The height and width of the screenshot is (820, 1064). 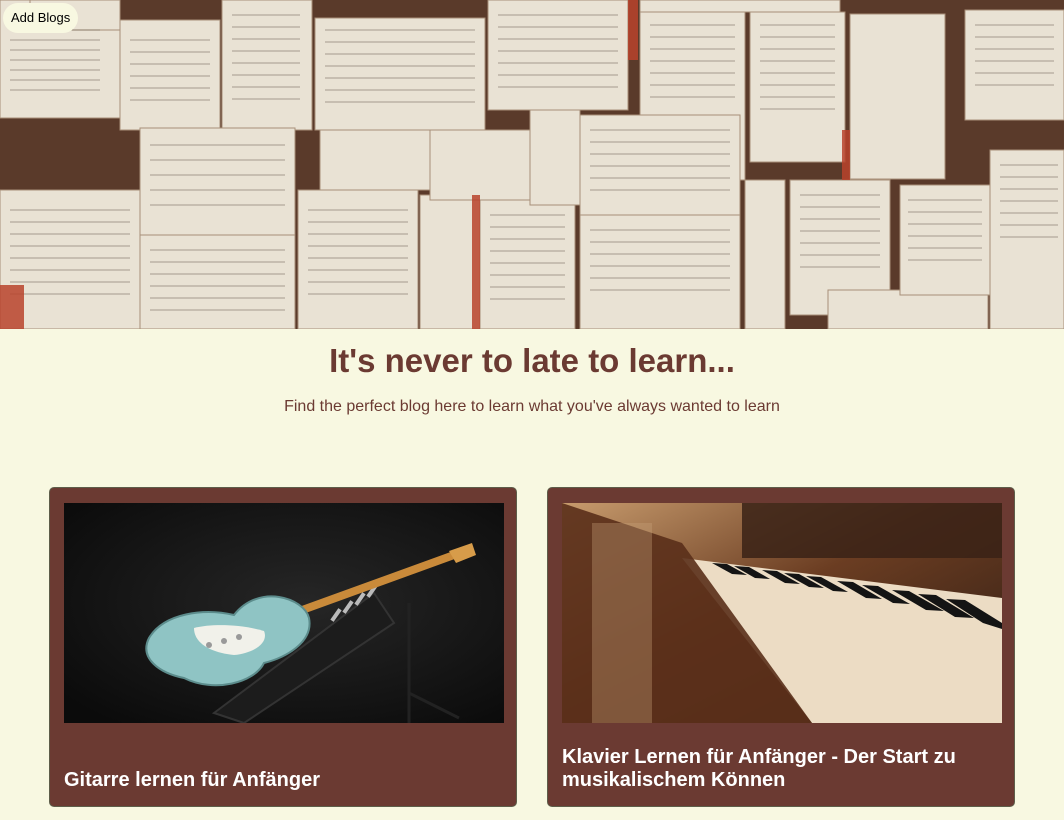 What do you see at coordinates (283, 780) in the screenshot?
I see `blog-card-title: Gitarre lernen für Anfänger` at bounding box center [283, 780].